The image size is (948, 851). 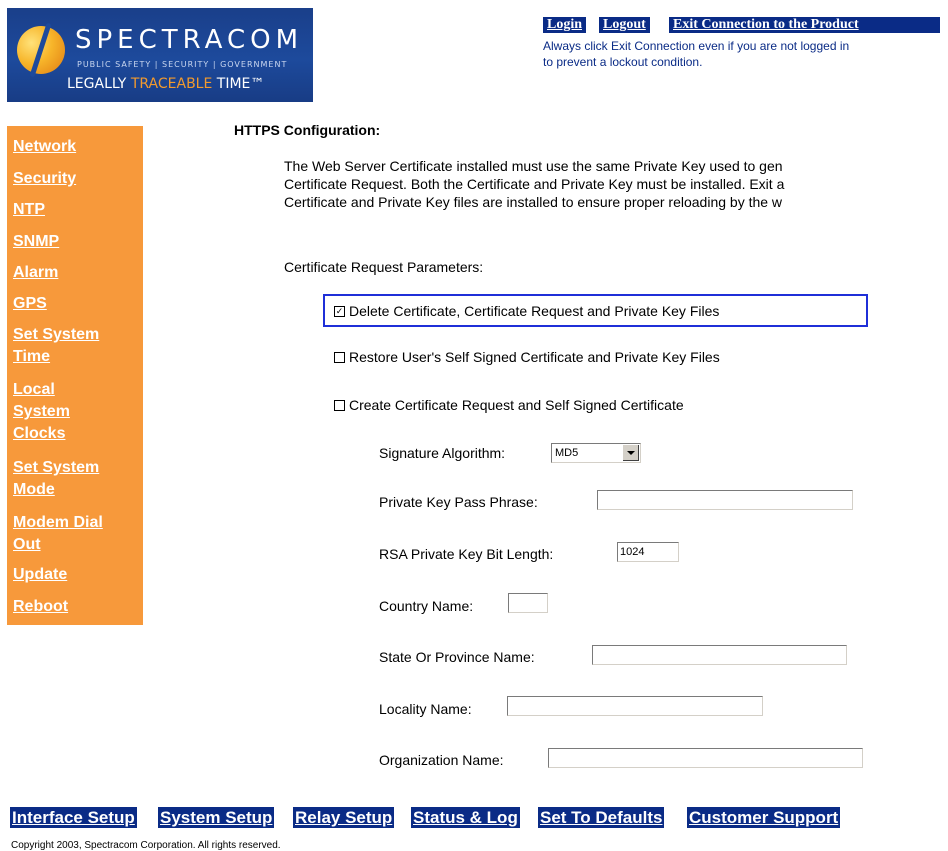 I want to click on sidebar-item-label: System, so click(x=41, y=411).